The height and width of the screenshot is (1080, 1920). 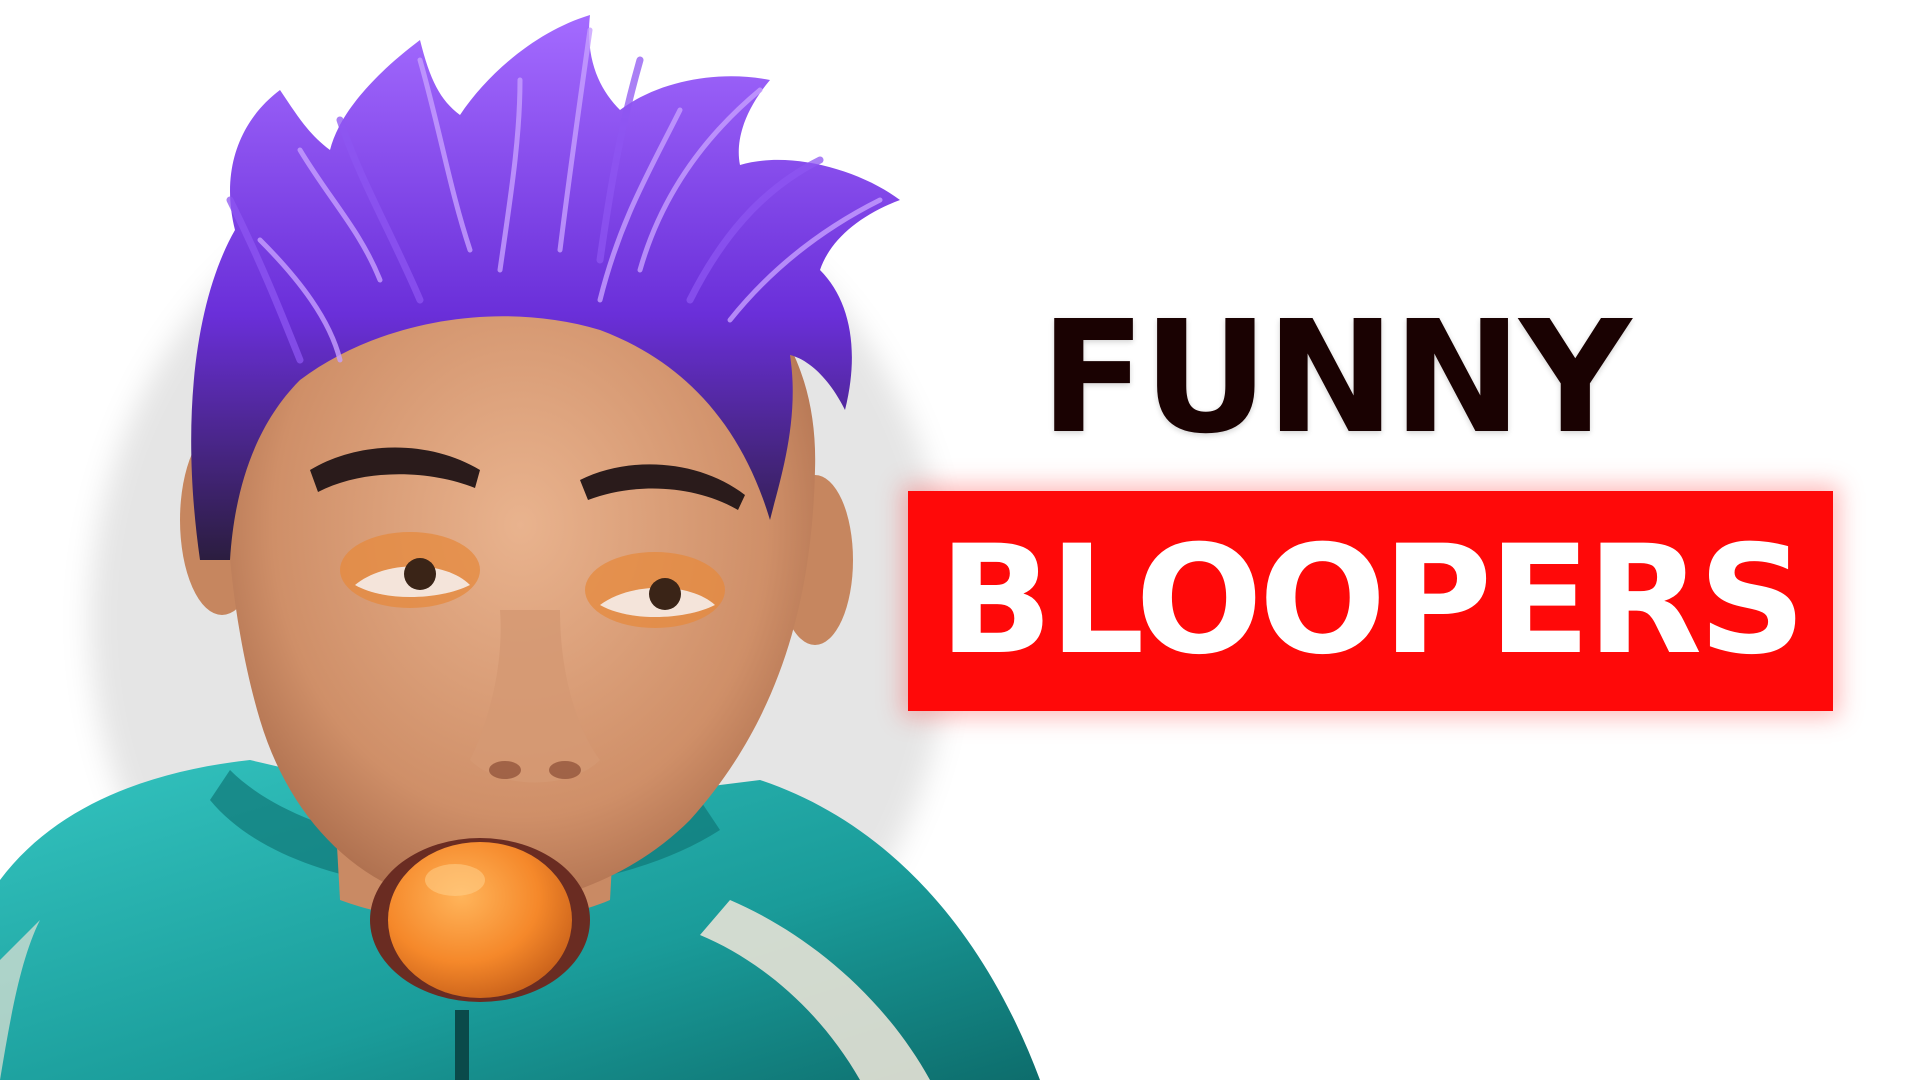 I want to click on title-banner: BLOOPERS, so click(x=1370, y=601).